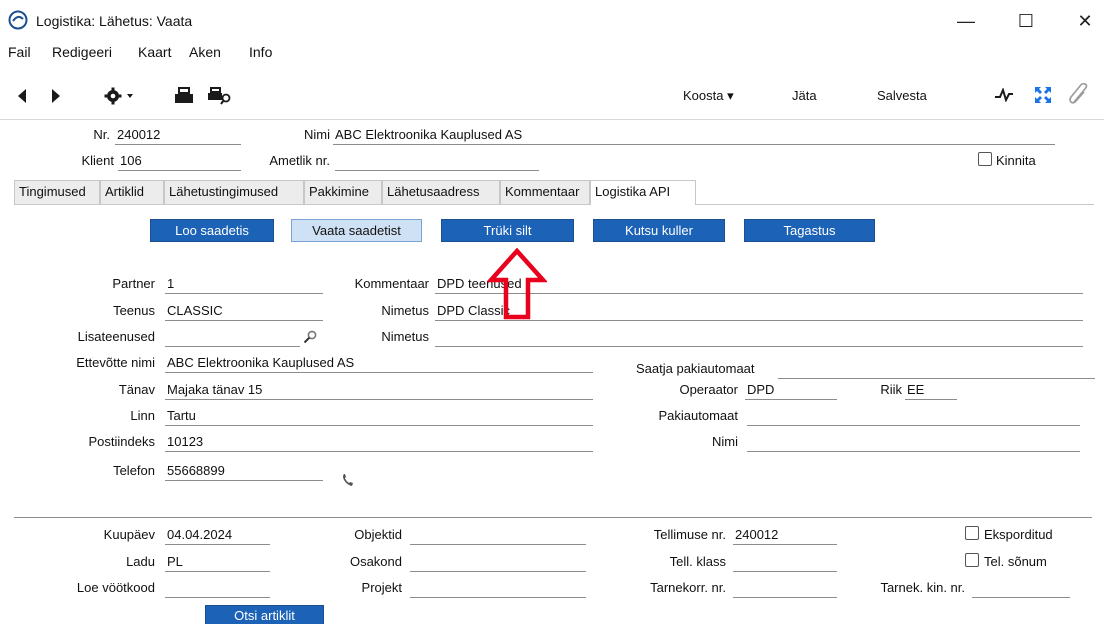 This screenshot has width=1104, height=624. What do you see at coordinates (441, 192) in the screenshot?
I see `tab-lahetusaadress: Lähetusaadress` at bounding box center [441, 192].